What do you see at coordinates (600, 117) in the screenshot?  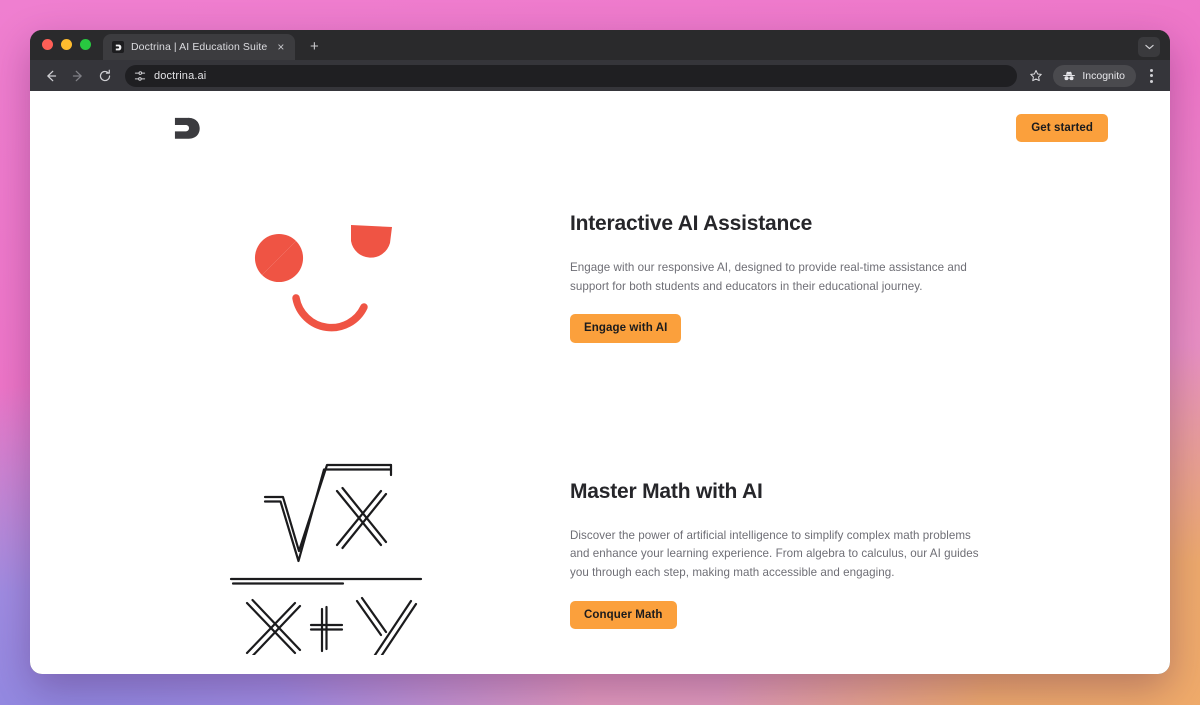 I see `site-header: Get started` at bounding box center [600, 117].